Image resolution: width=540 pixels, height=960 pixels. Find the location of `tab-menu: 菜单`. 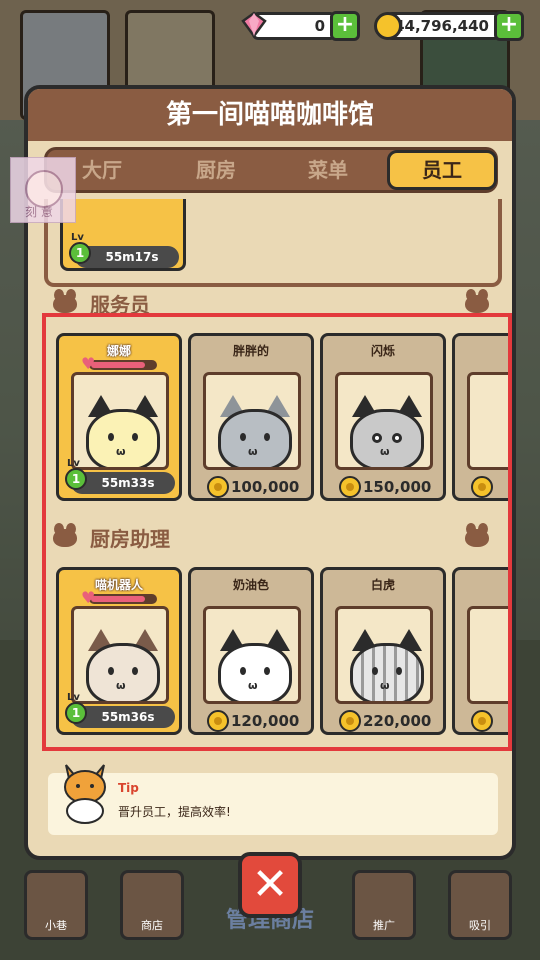

tab-menu: 菜单 is located at coordinates (328, 170).